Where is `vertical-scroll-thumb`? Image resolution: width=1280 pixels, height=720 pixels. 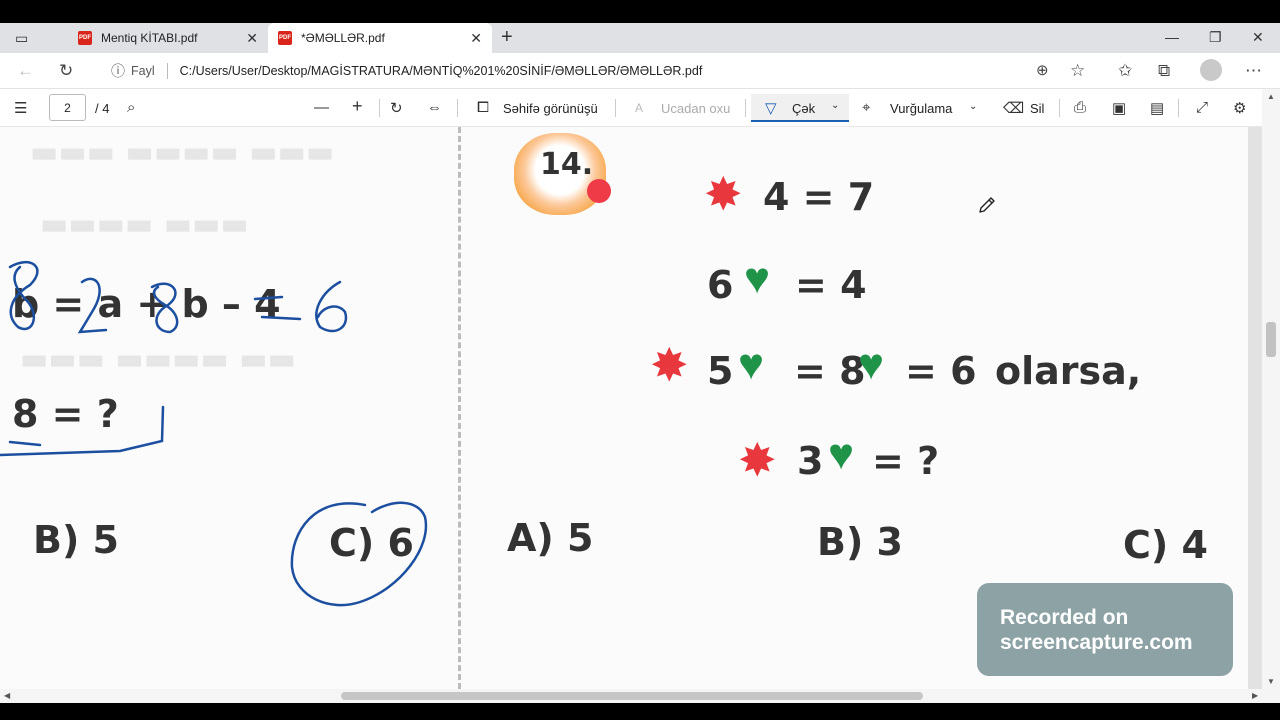
vertical-scroll-thumb is located at coordinates (1271, 339).